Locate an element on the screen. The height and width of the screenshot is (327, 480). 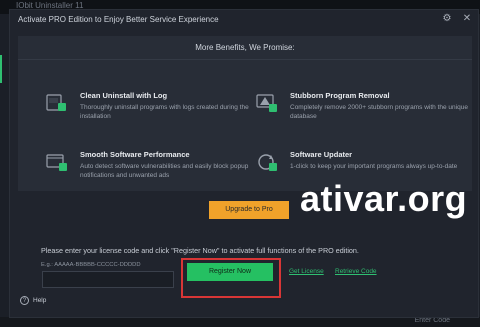
help-label: Help is located at coordinates (40, 300).